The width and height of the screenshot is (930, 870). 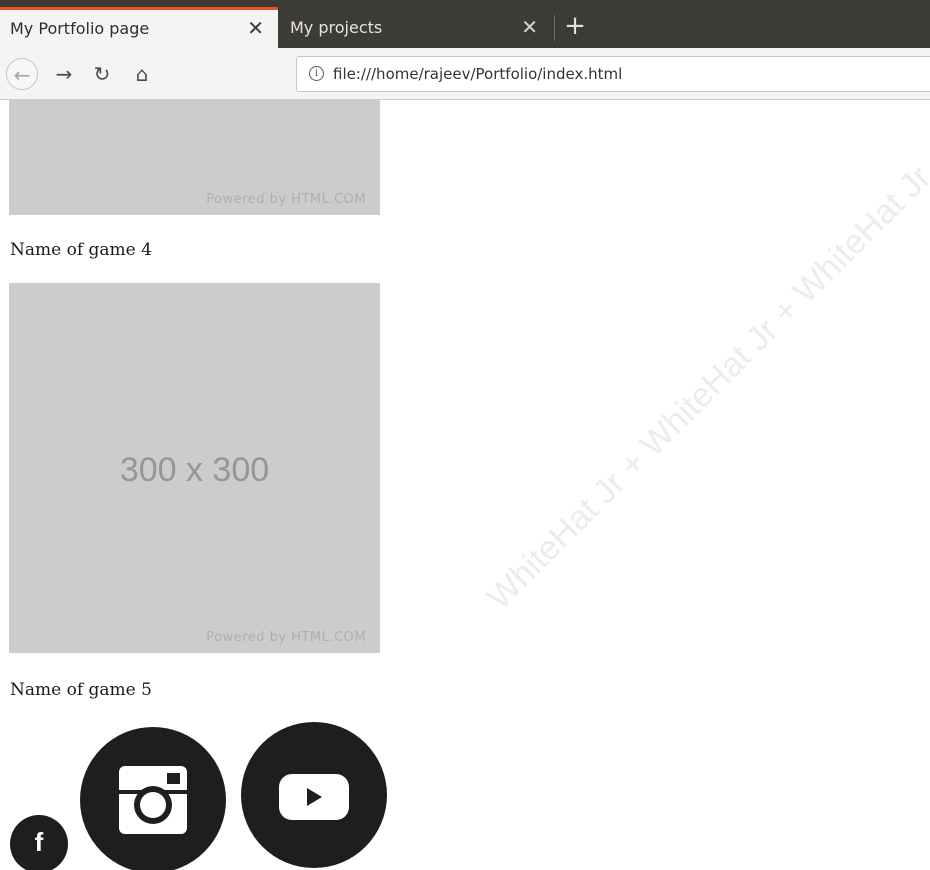 I want to click on new-tab-button: +, so click(x=575, y=26).